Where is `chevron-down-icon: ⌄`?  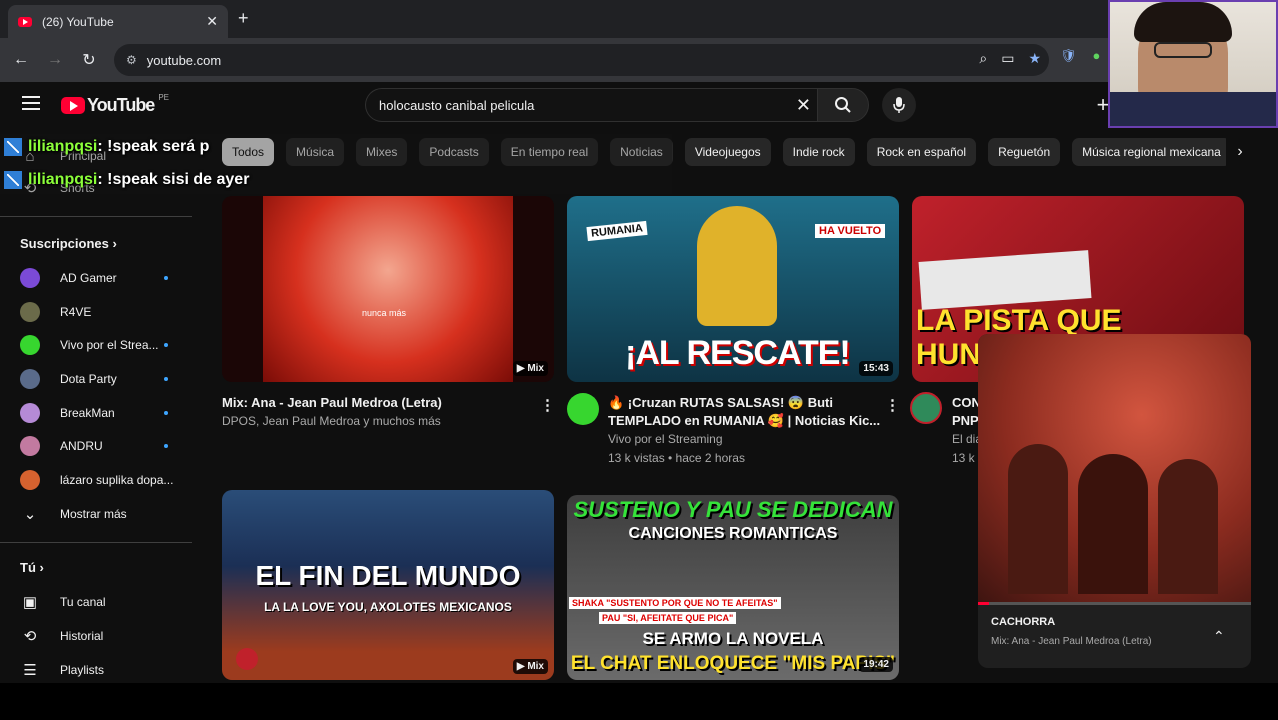 chevron-down-icon: ⌄ is located at coordinates (30, 514).